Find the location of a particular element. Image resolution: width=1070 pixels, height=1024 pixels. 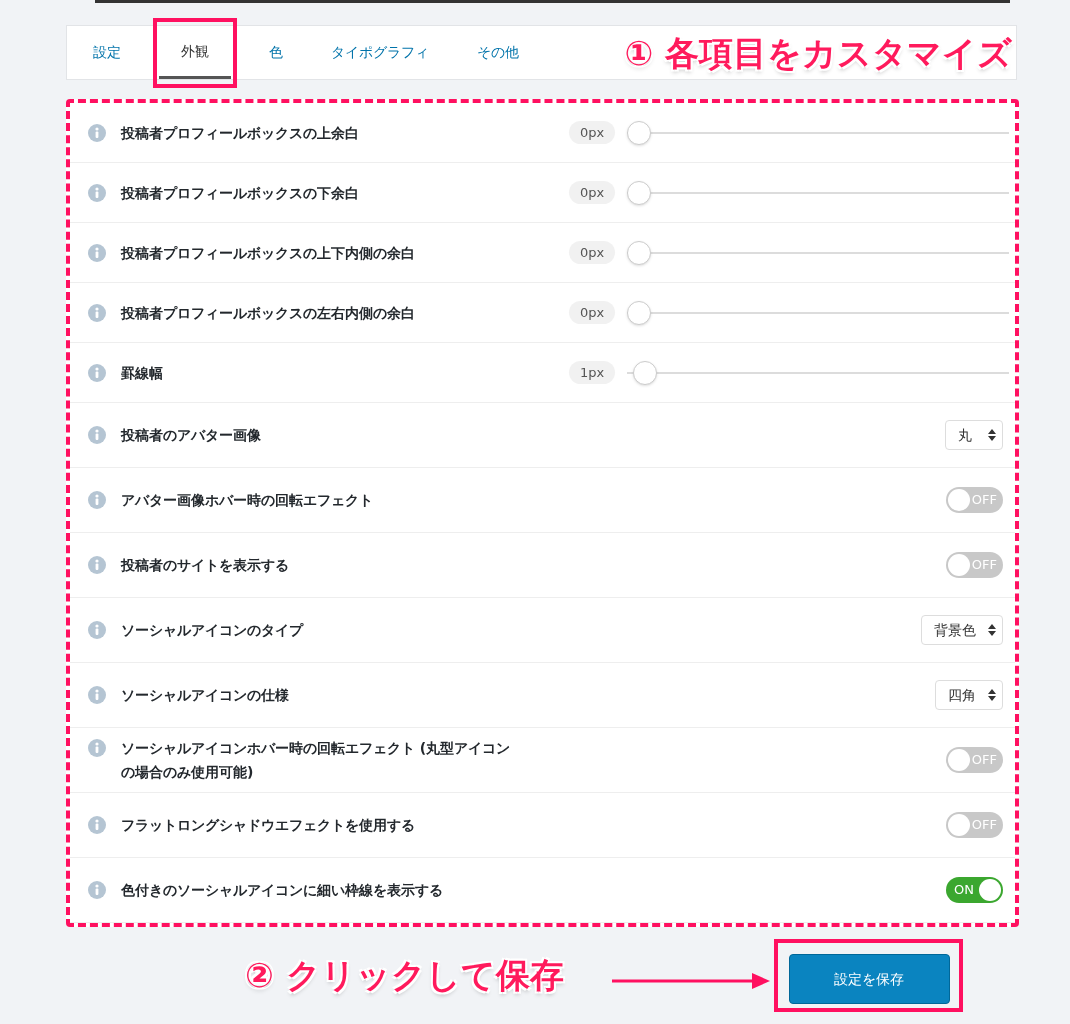

setting-label: アバター画像ホバー時の回転エフェクト is located at coordinates (247, 500).